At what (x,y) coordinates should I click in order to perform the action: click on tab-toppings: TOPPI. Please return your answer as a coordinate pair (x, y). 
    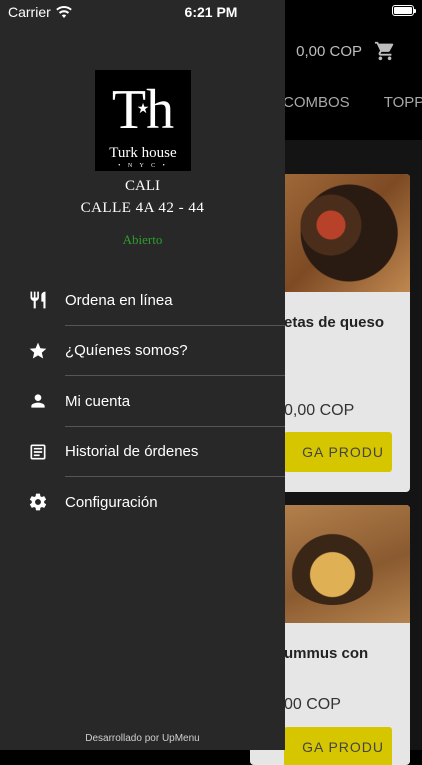
    Looking at the image, I should click on (403, 102).